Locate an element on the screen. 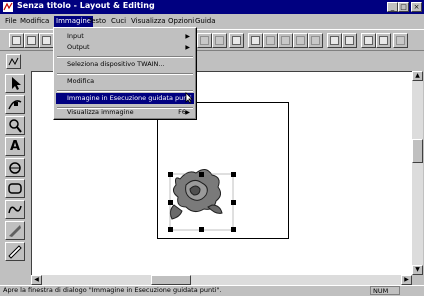 The height and width of the screenshot is (296, 424). tool-palette: A is located at coordinates (15, 177).